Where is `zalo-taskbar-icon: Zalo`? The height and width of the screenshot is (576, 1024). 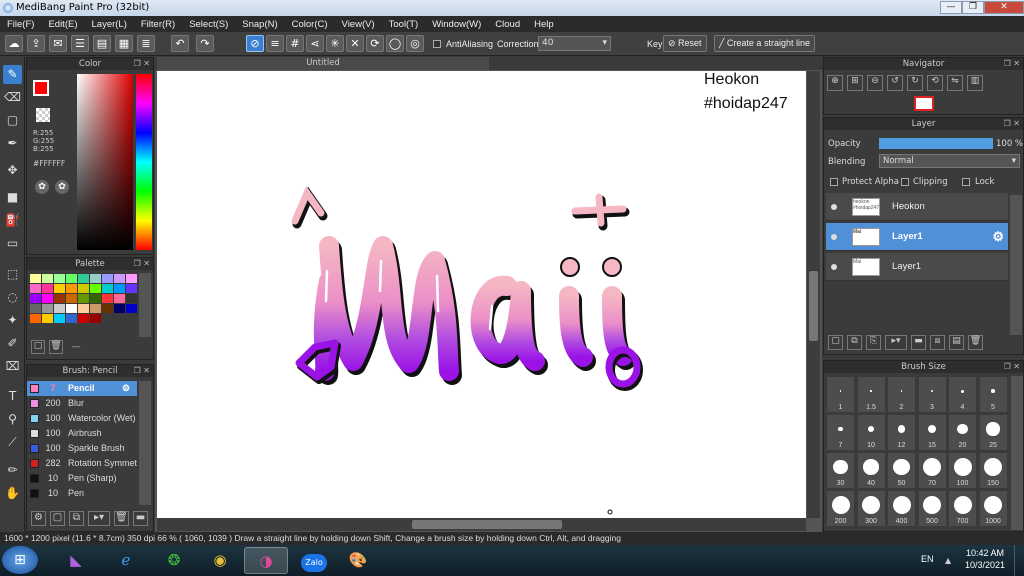
zalo-taskbar-icon: Zalo is located at coordinates (314, 560).